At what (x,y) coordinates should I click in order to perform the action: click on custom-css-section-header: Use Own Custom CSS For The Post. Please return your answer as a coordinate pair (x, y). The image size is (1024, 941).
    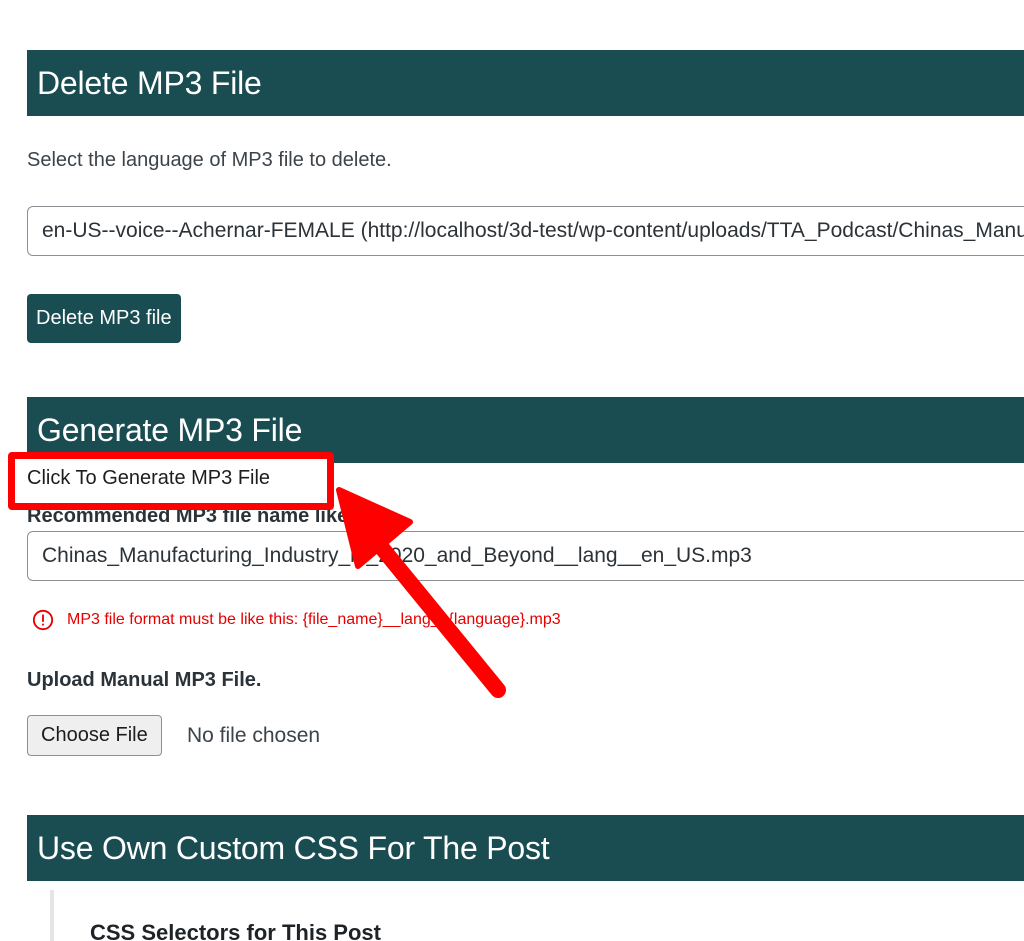
    Looking at the image, I should click on (525, 848).